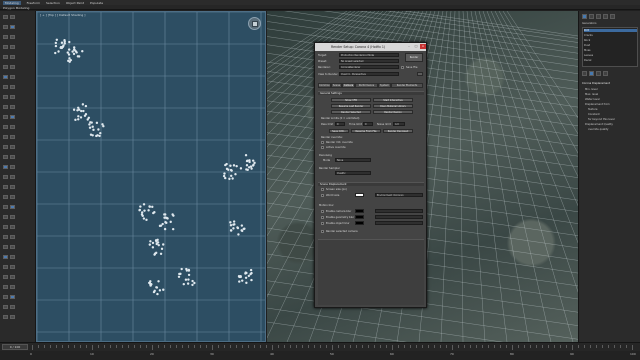  Describe the element at coordinates (15, 347) in the screenshot. I see `time-slider: 0 / 100` at that location.